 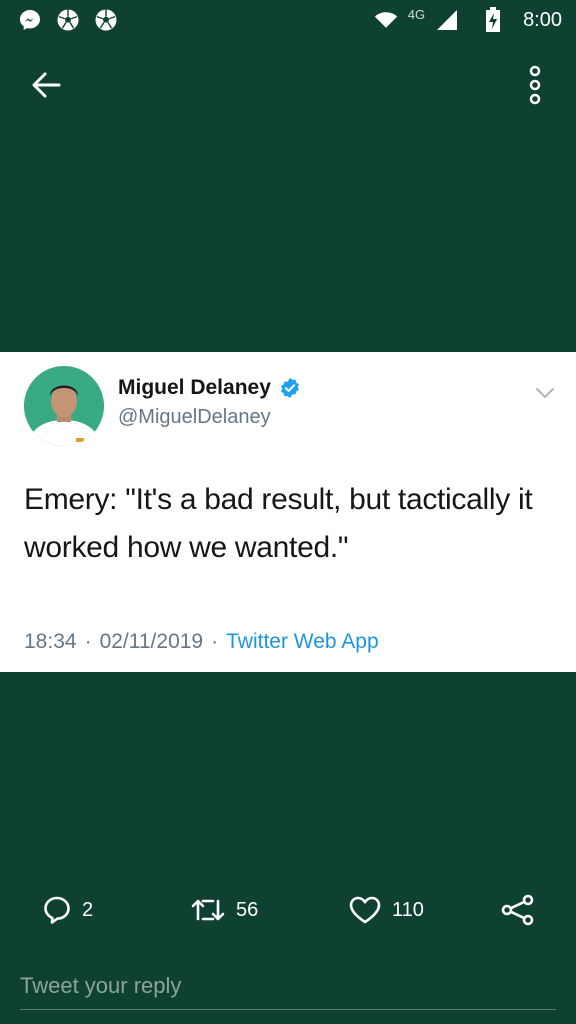 I want to click on tweet-source-link: Twitter Web App, so click(x=302, y=642).